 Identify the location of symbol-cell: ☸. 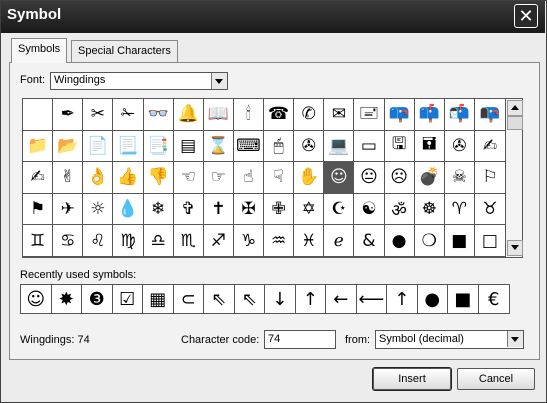
(429, 209).